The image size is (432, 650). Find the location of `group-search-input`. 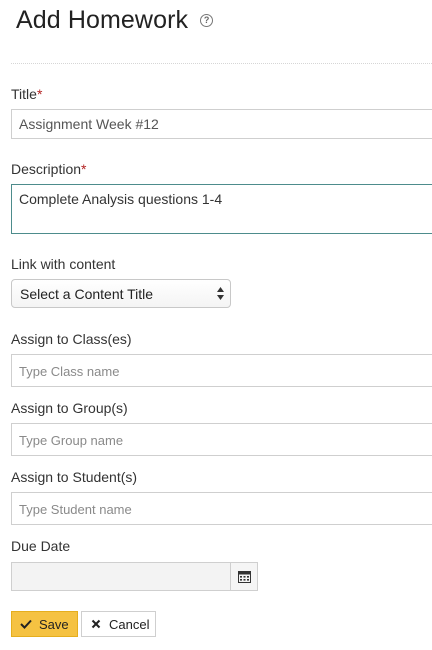

group-search-input is located at coordinates (221, 439).